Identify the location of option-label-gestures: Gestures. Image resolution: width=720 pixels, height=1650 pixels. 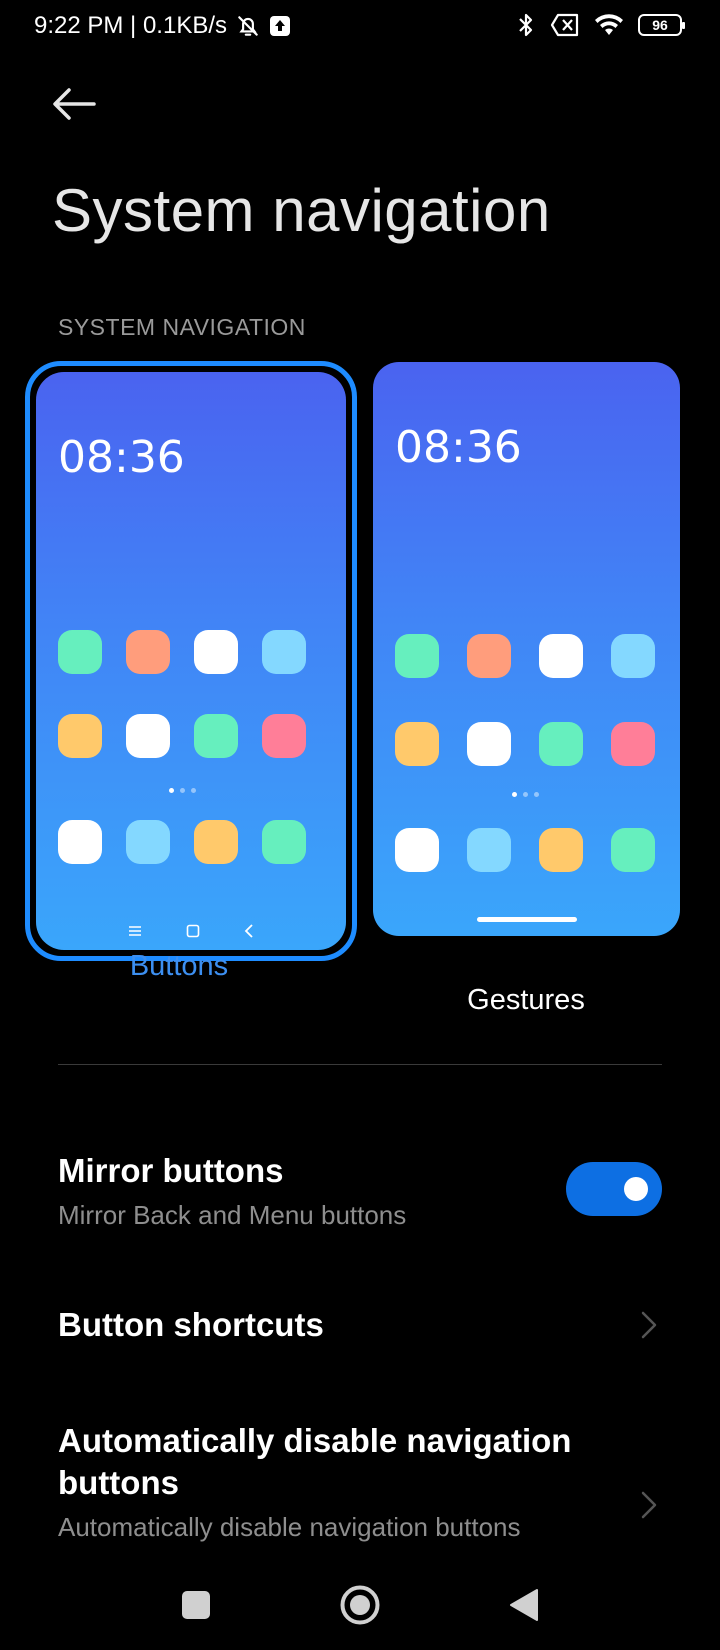
(526, 1000).